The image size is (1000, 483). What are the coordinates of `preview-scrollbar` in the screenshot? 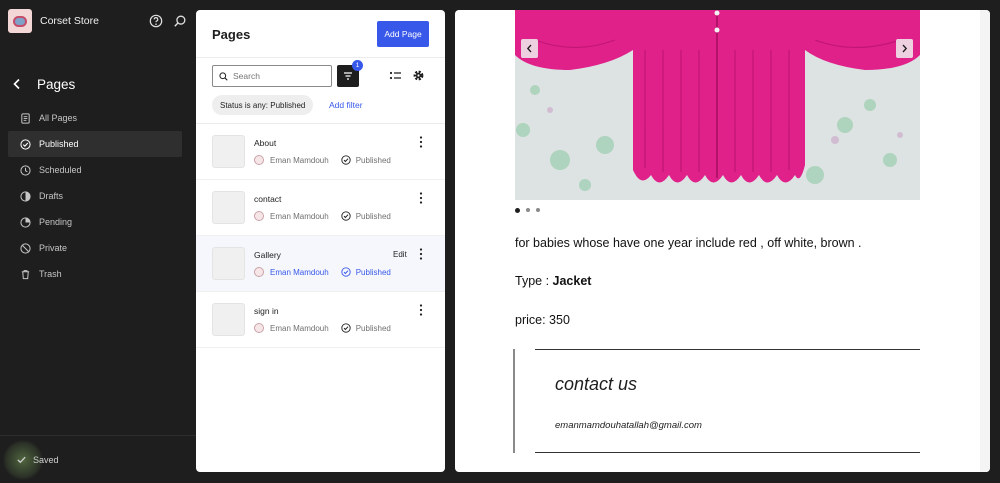 It's located at (985, 241).